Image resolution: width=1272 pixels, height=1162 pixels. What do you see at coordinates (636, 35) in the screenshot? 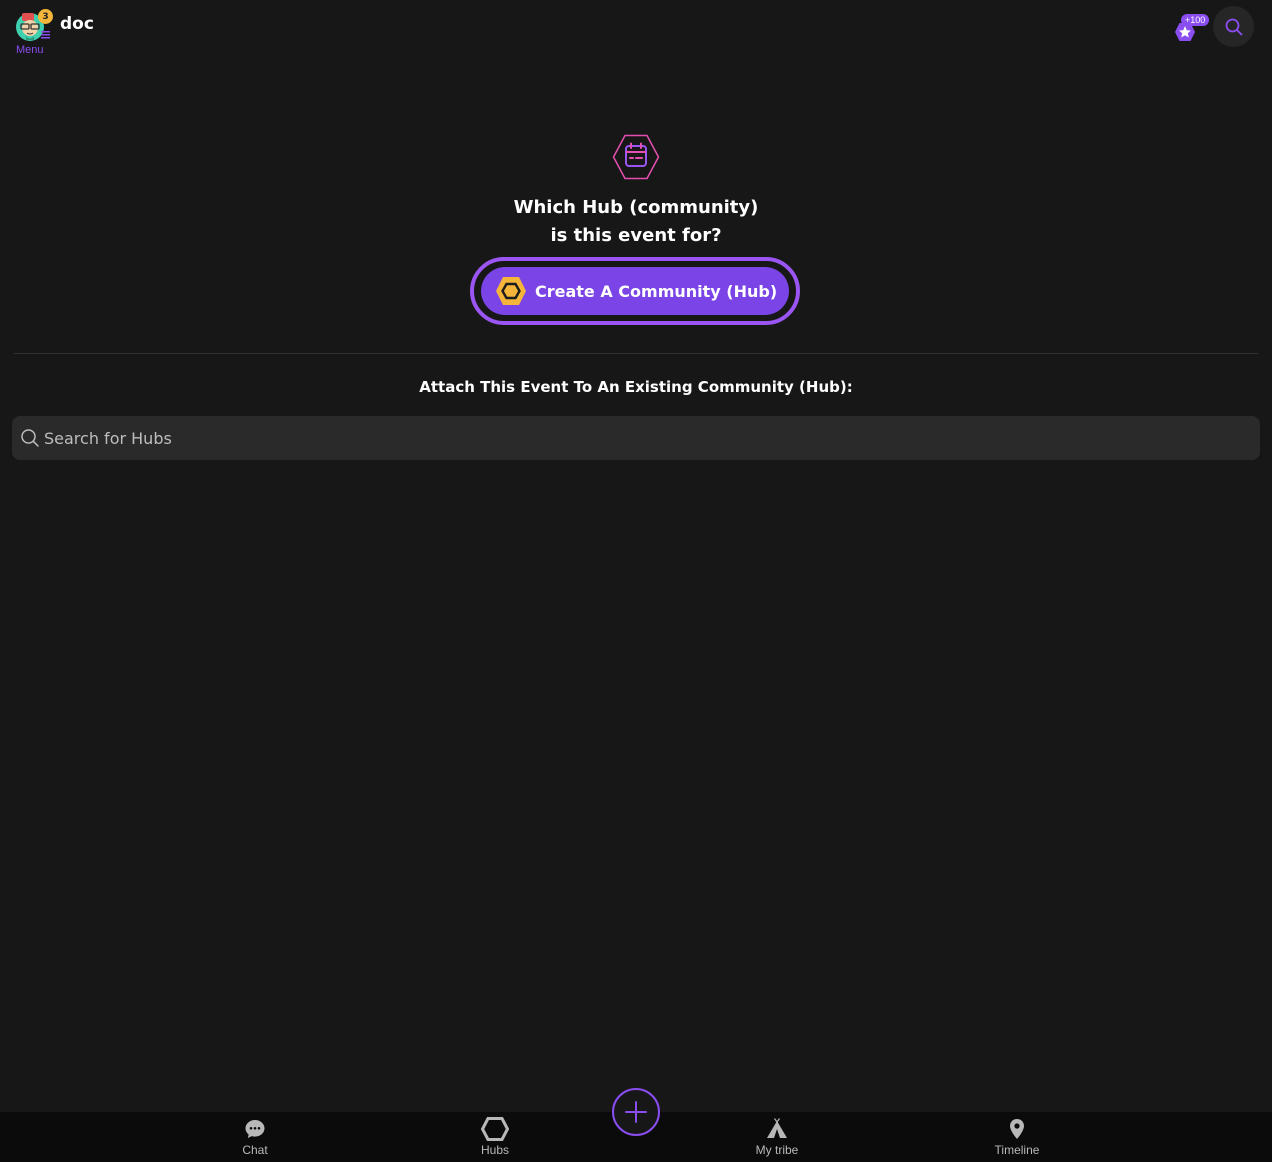
I see `top-header: 3 Menu doc +100` at bounding box center [636, 35].